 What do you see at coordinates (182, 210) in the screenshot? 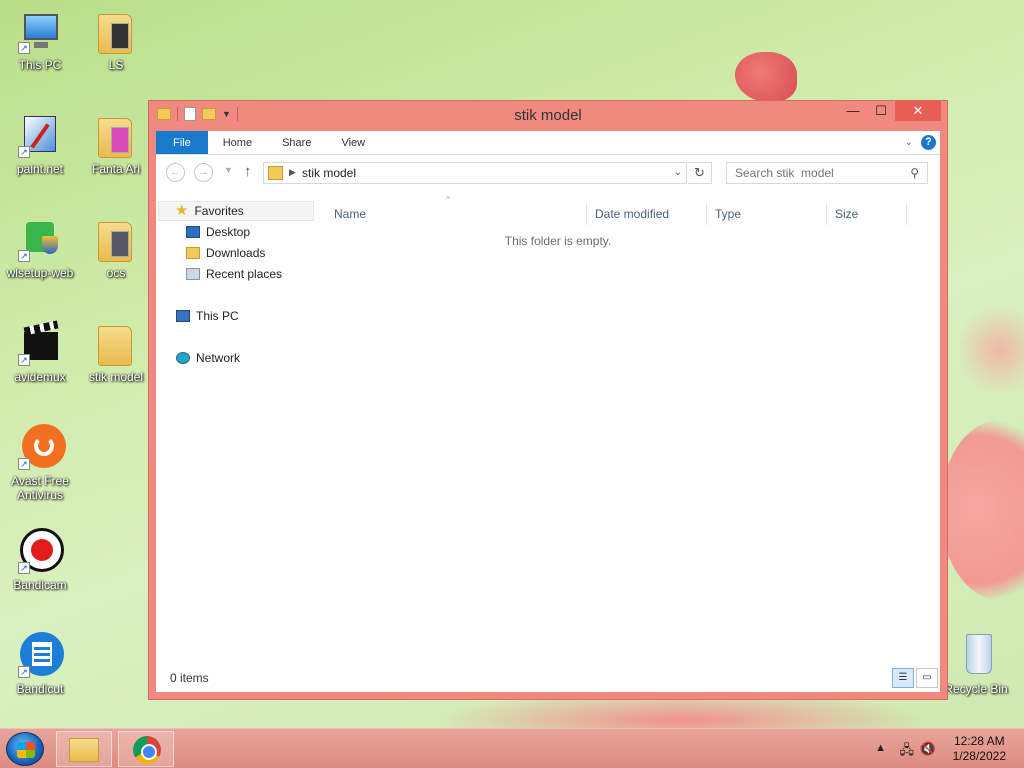
I see `star-icon: ★` at bounding box center [182, 210].